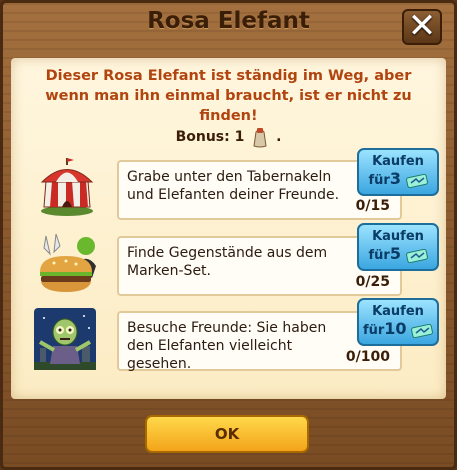 This screenshot has width=457, height=470. I want to click on buy-cost: 10, so click(395, 328).